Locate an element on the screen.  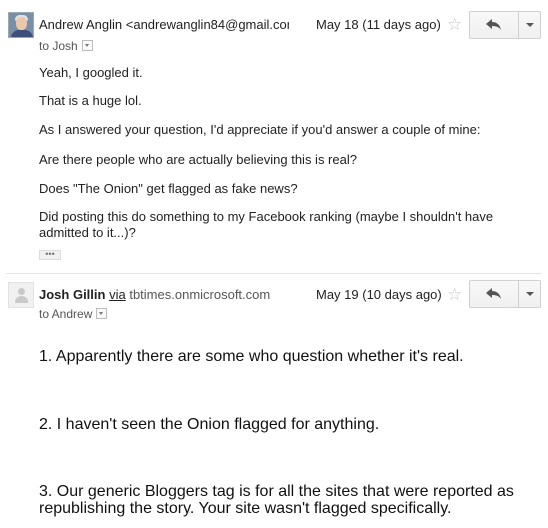
via-domain: tbtimes.onmicrosoft.com is located at coordinates (200, 294).